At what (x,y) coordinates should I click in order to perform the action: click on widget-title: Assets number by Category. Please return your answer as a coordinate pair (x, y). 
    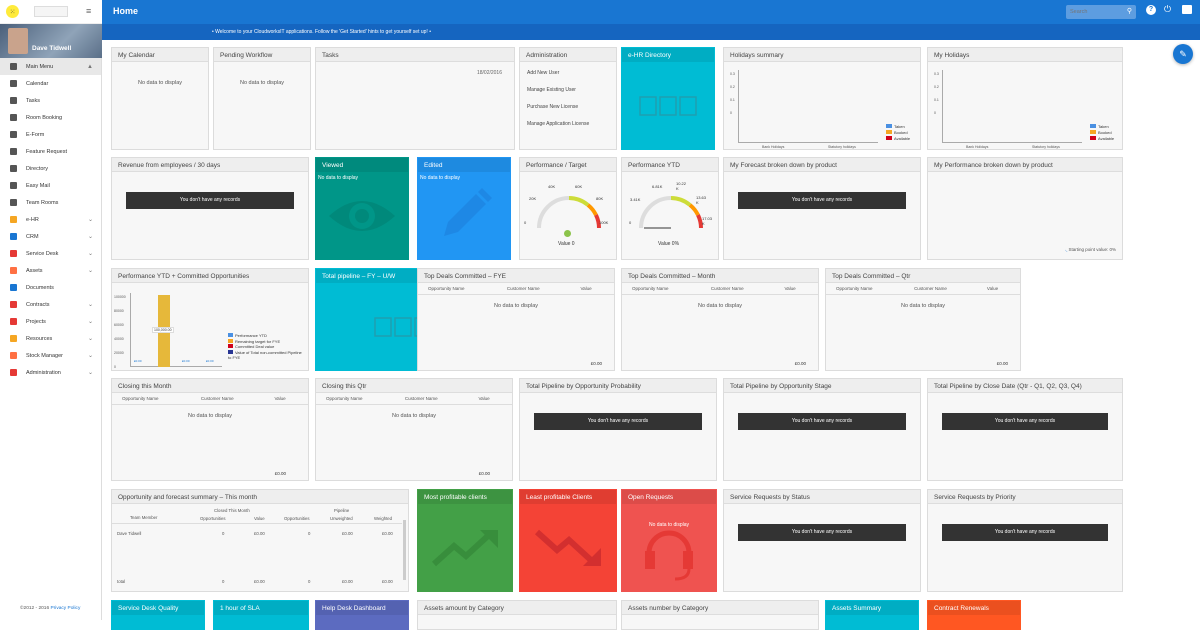
    Looking at the image, I should click on (720, 608).